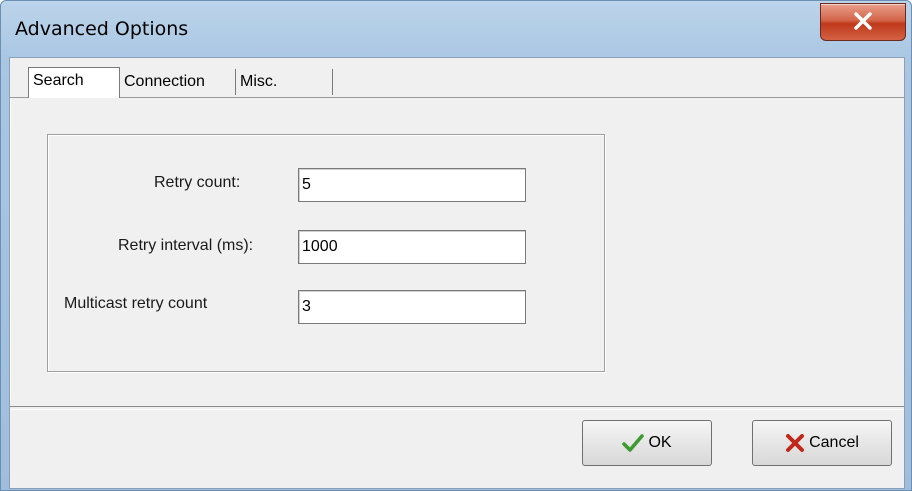  I want to click on tab-connection: Connection, so click(178, 82).